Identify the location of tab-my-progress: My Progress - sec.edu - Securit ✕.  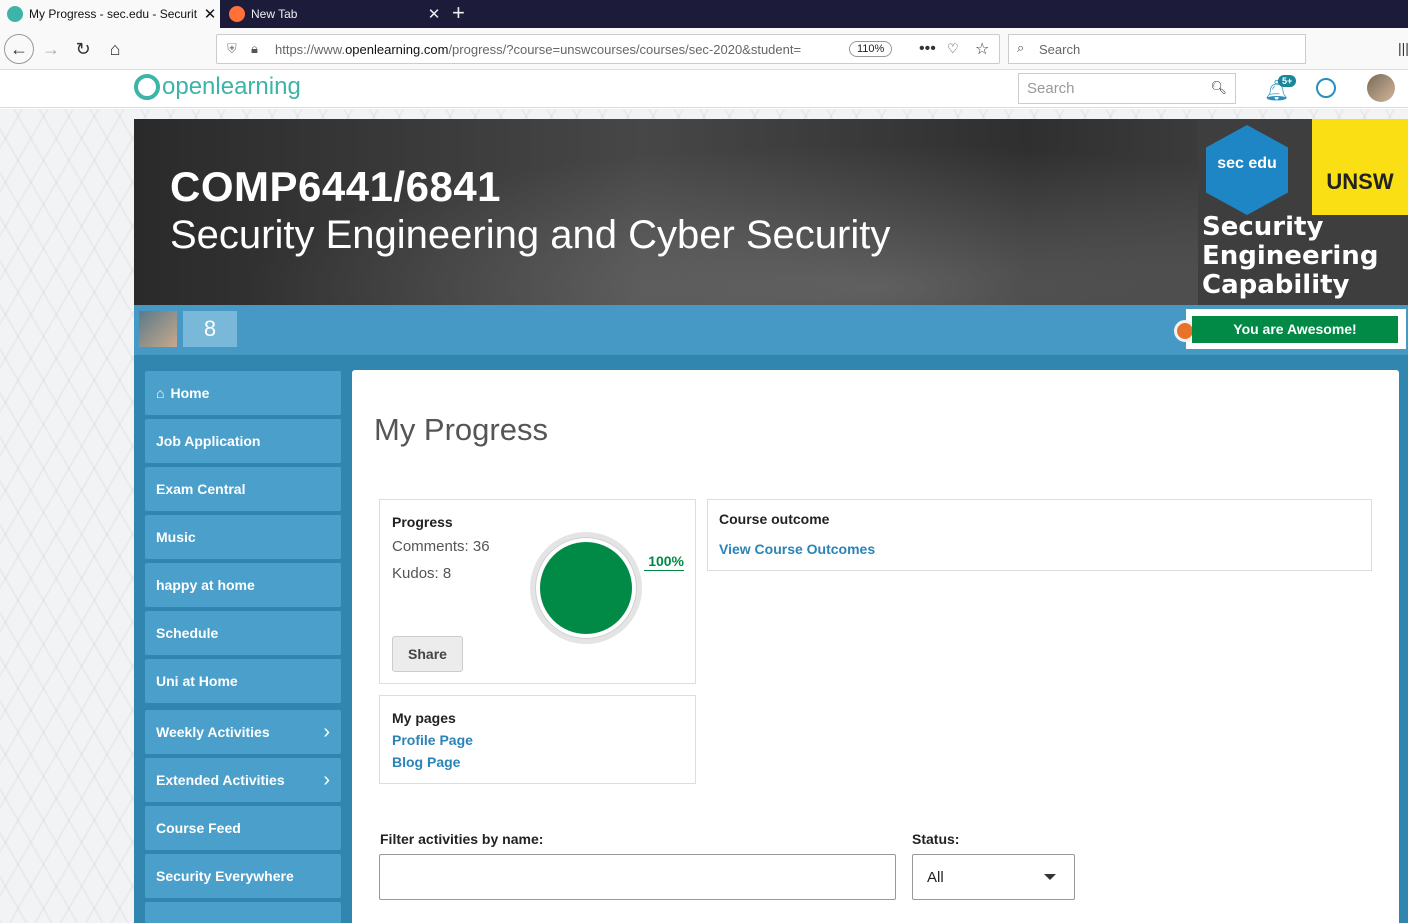
(110, 14).